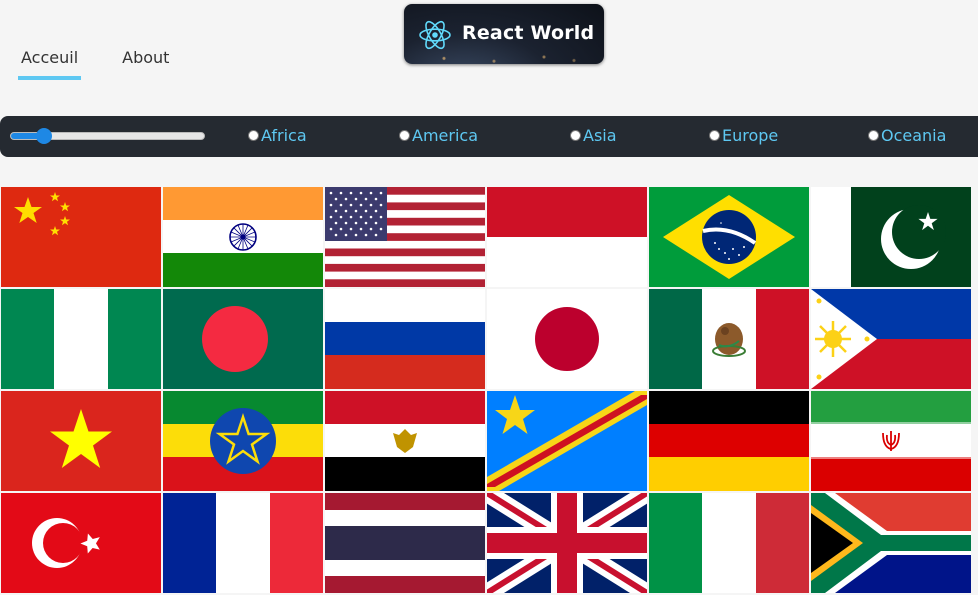 This screenshot has width=978, height=595. I want to click on flag-card-mexico, so click(729, 339).